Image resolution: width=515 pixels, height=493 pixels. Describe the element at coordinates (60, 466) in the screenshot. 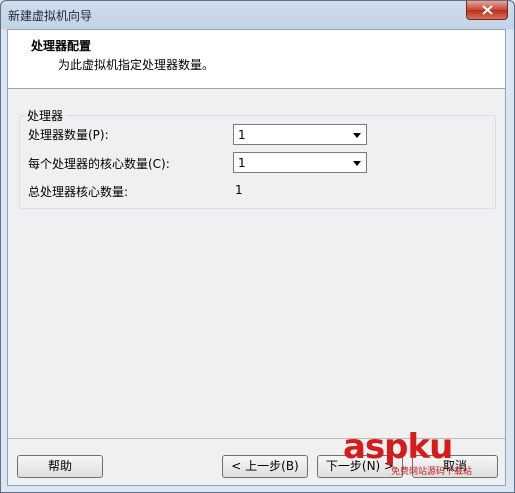

I see `help-button: 帮助` at that location.